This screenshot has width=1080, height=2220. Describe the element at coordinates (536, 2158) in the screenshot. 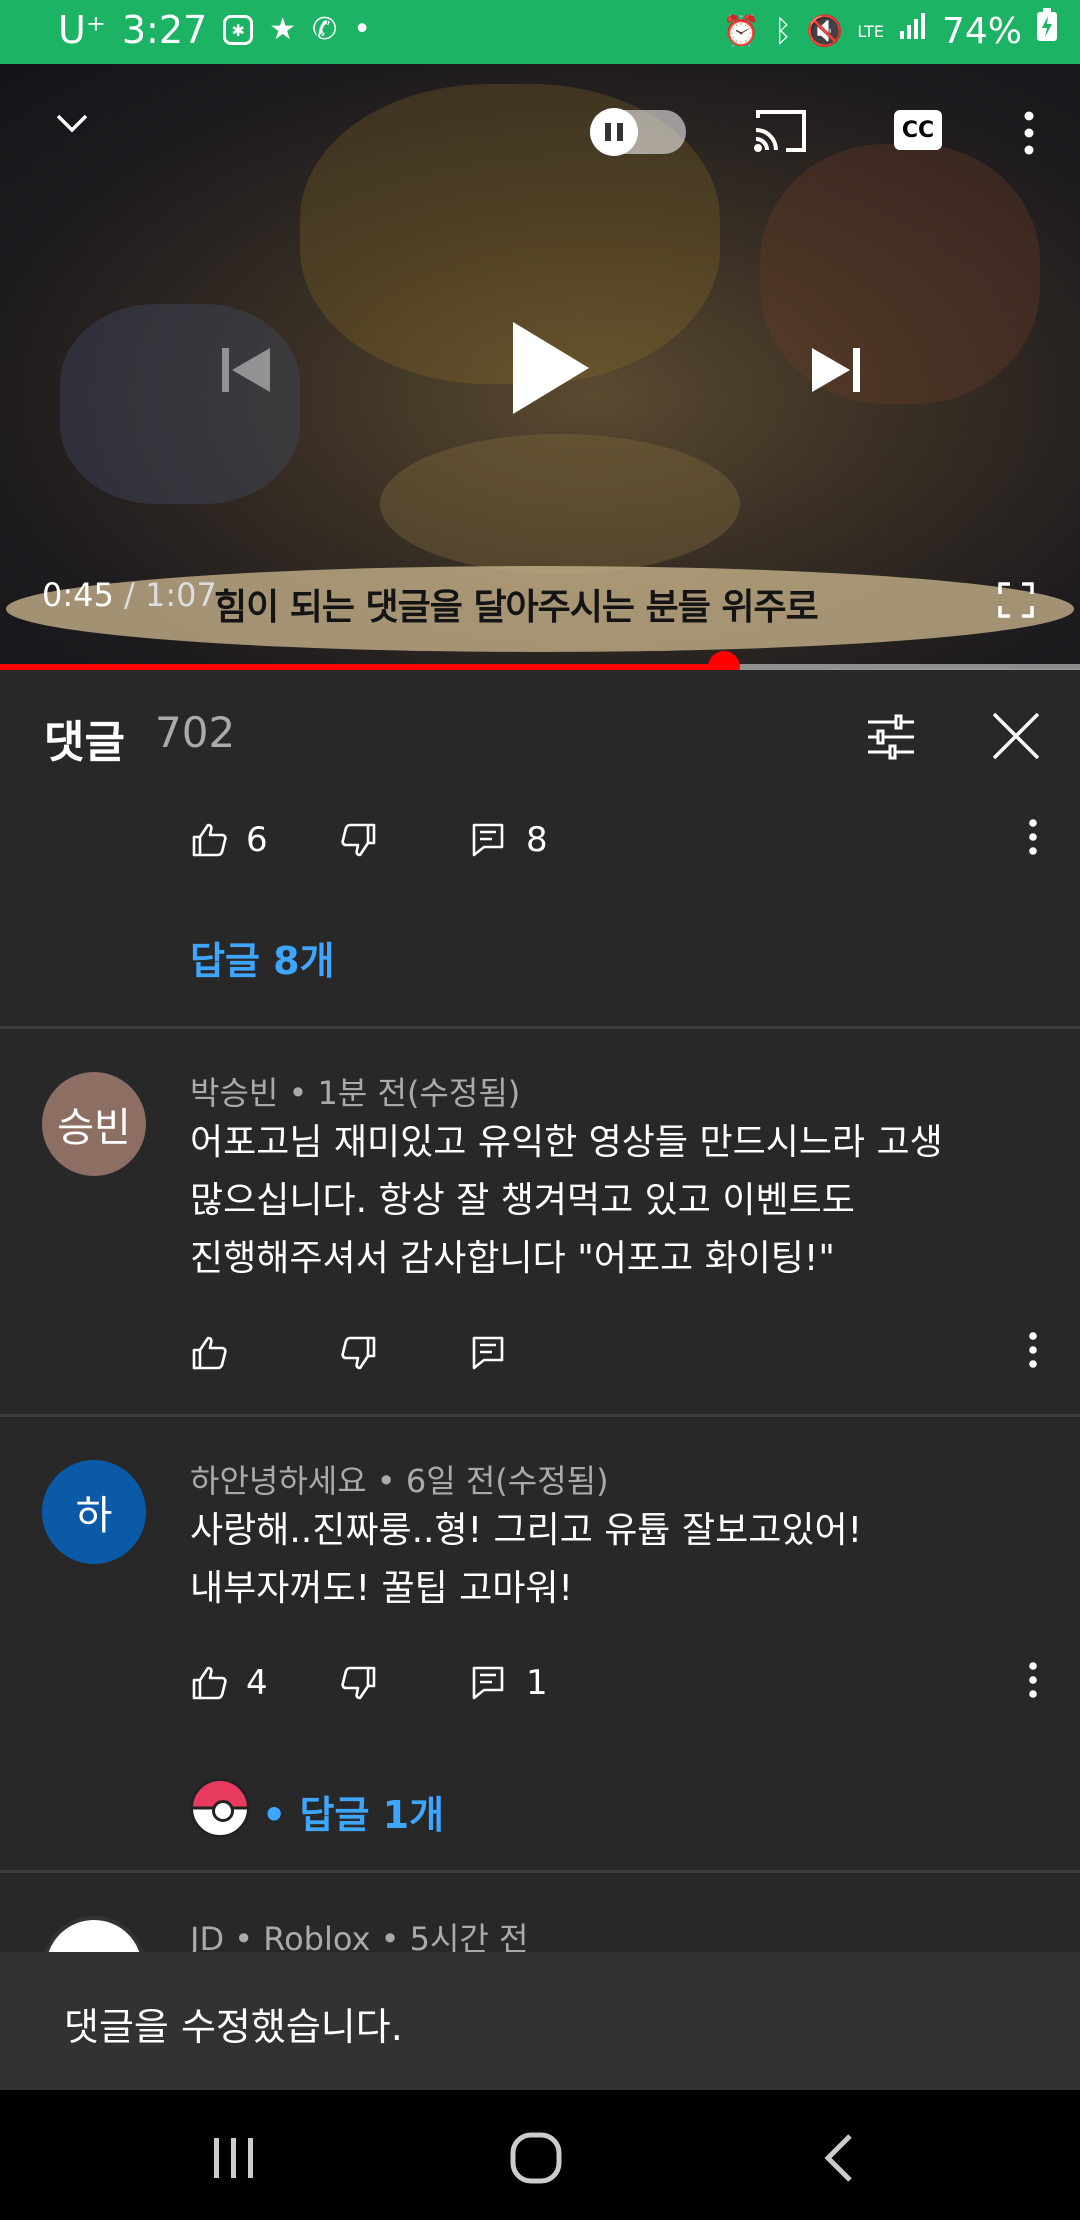

I see `home-icon` at that location.